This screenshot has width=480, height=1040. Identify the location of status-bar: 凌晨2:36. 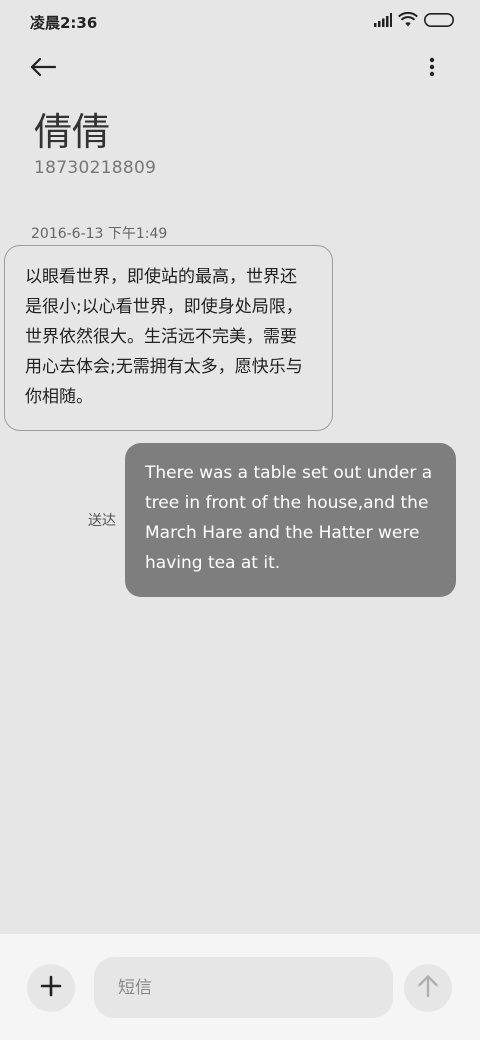
(240, 21).